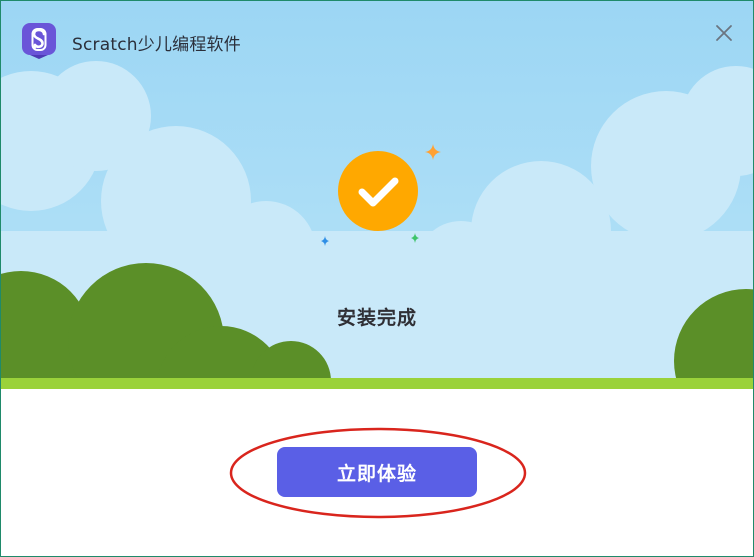 This screenshot has height=557, width=754. What do you see at coordinates (381, 195) in the screenshot?
I see `checkmark-icon` at bounding box center [381, 195].